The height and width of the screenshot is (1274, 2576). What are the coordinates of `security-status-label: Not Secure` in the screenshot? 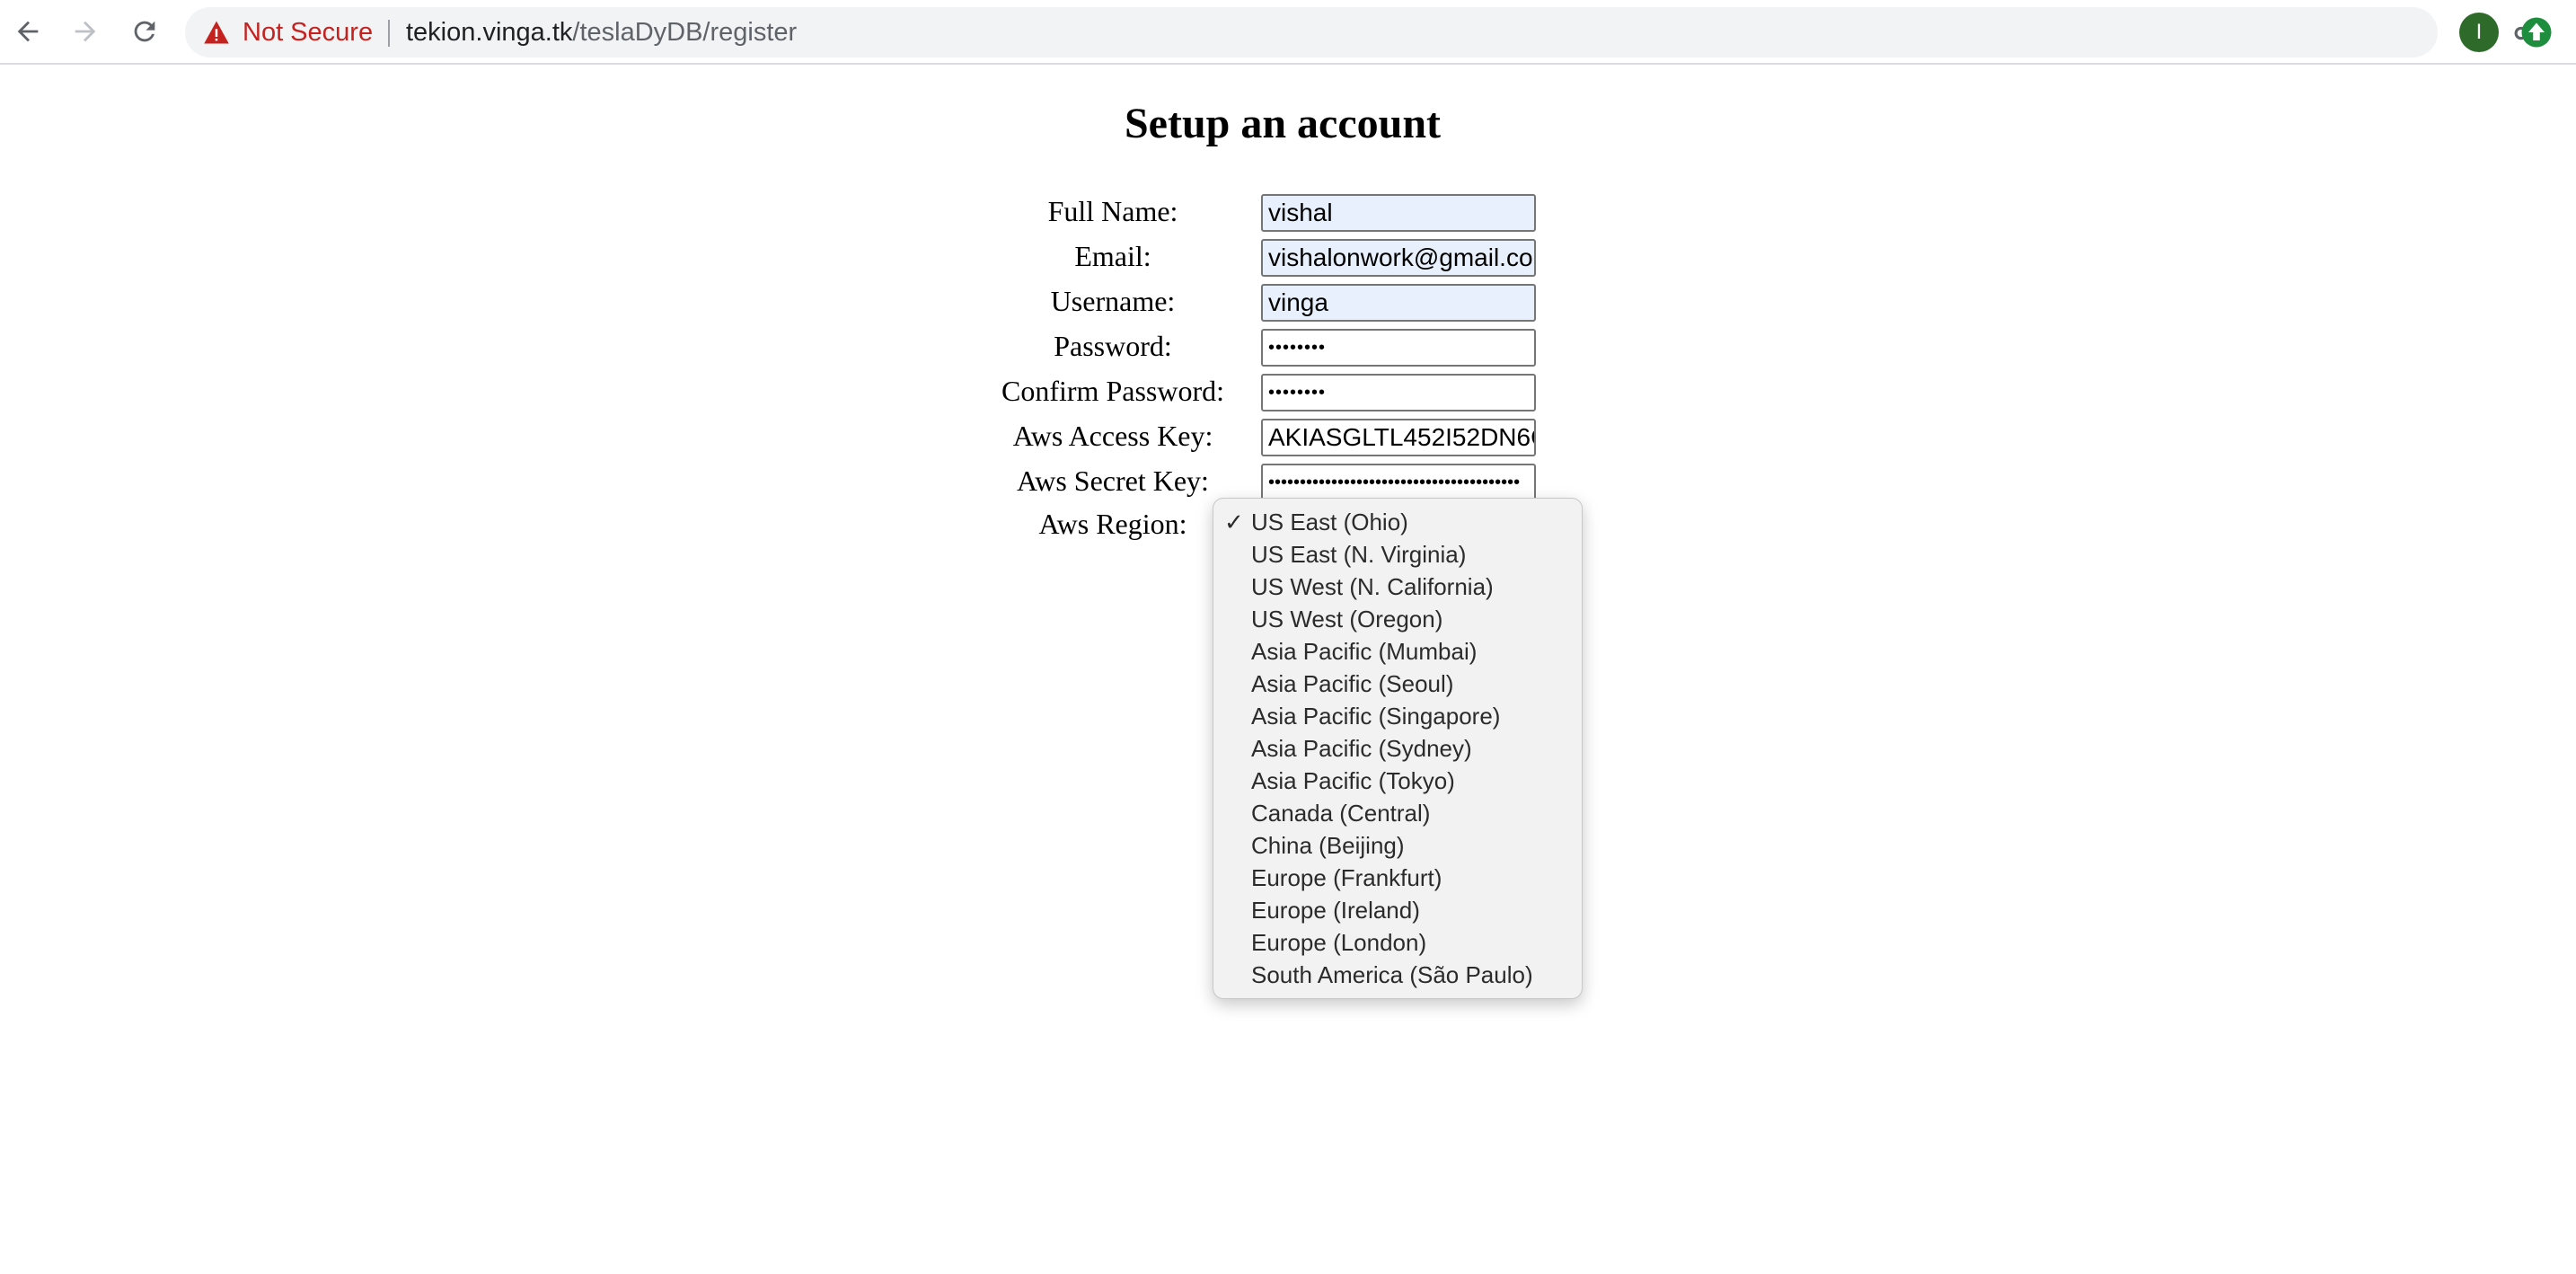 It's located at (308, 33).